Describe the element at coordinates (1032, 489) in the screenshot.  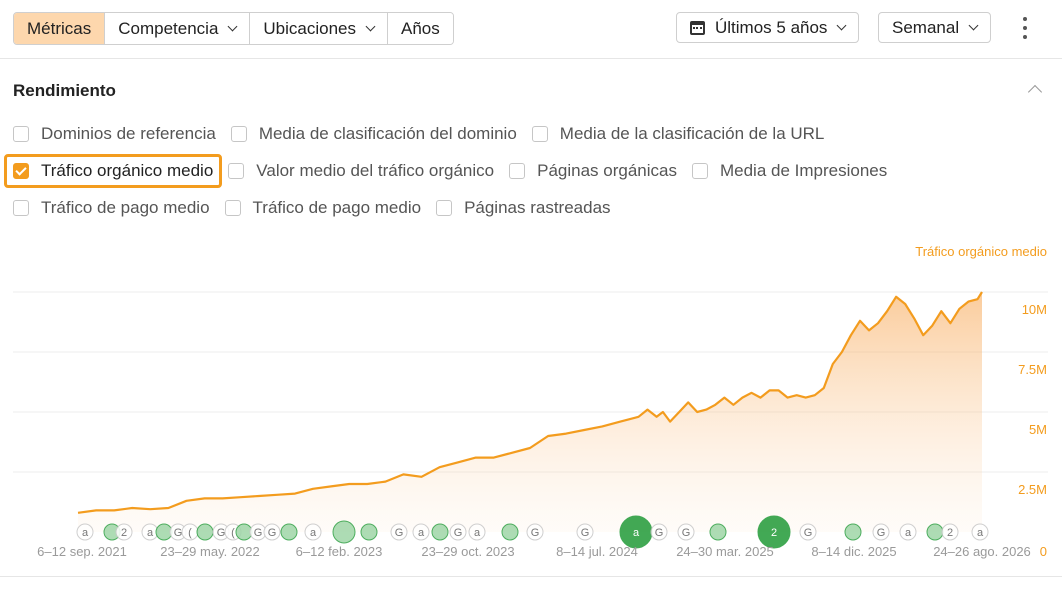
I see `y-tick-label: 2.5M` at that location.